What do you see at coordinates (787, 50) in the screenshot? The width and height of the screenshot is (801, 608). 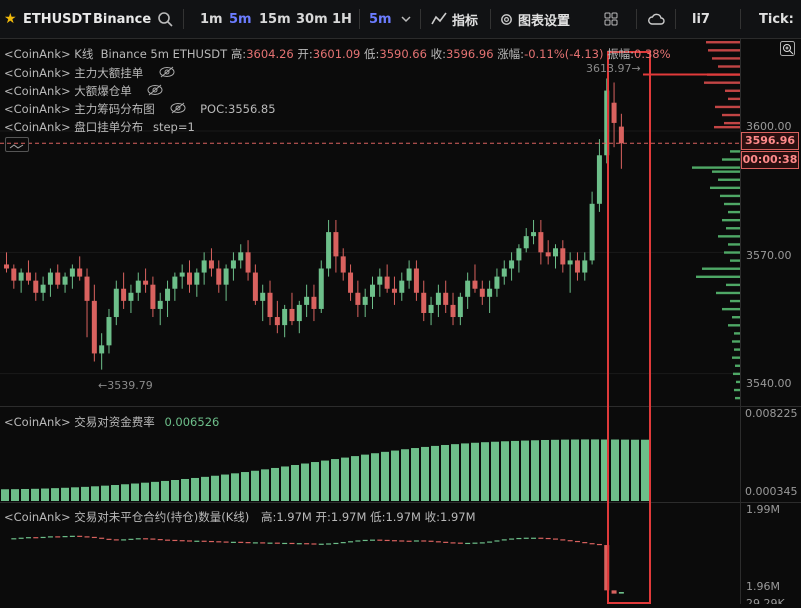 I see `zoom-icon` at bounding box center [787, 50].